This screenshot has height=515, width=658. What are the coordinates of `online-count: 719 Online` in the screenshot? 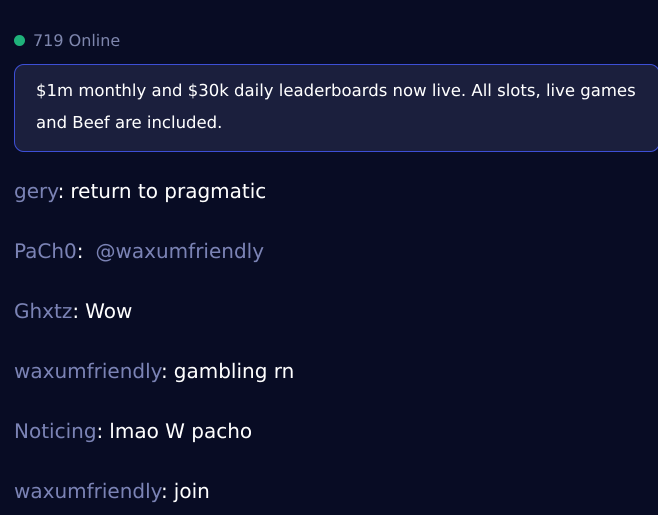 It's located at (76, 40).